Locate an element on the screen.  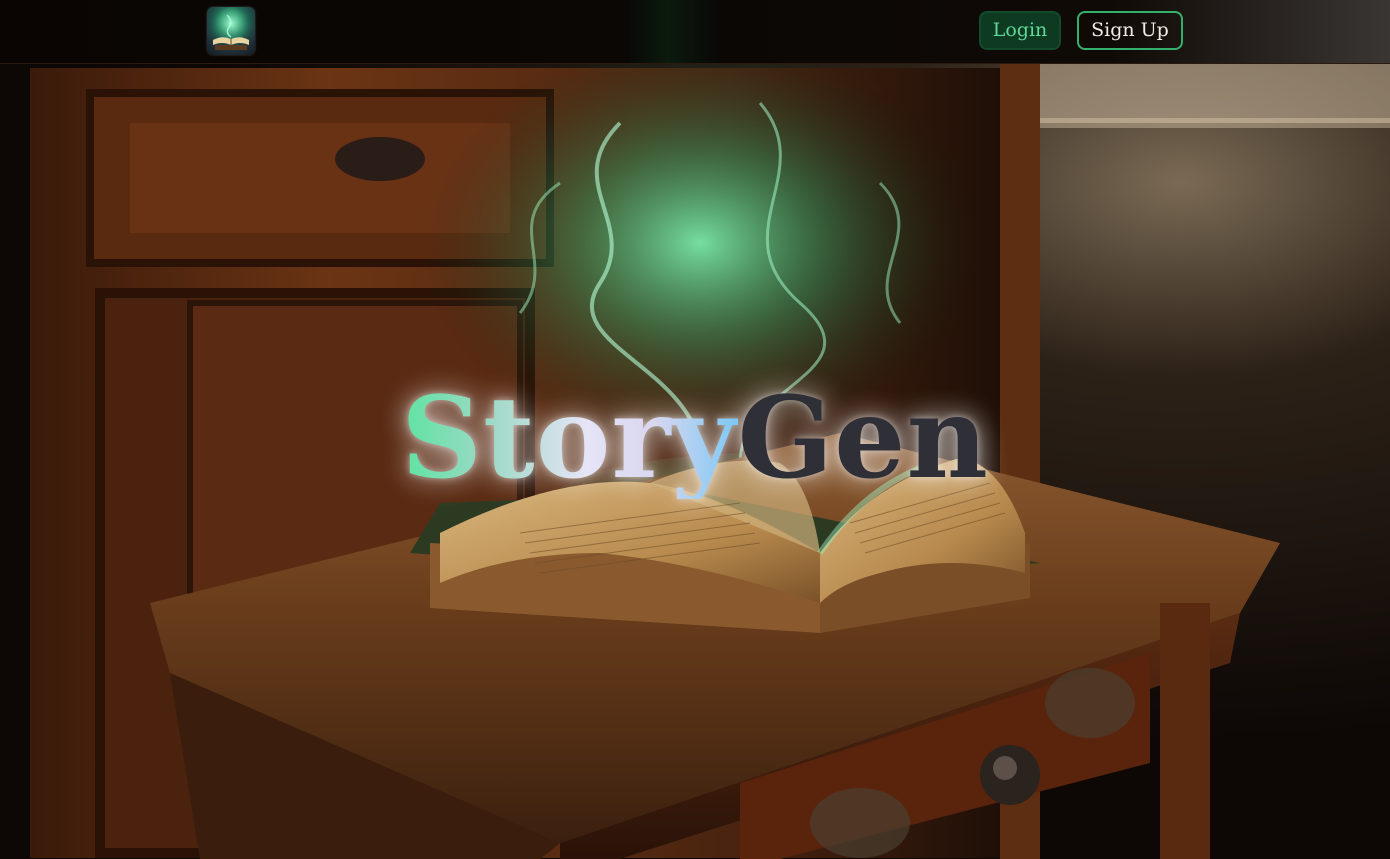
open-book-logo-icon is located at coordinates (231, 31).